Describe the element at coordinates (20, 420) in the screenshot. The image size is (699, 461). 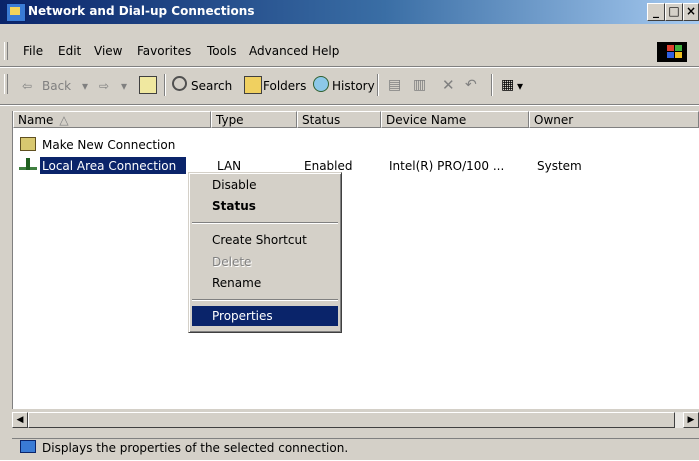
I see `scroll-left-button: ◀` at that location.